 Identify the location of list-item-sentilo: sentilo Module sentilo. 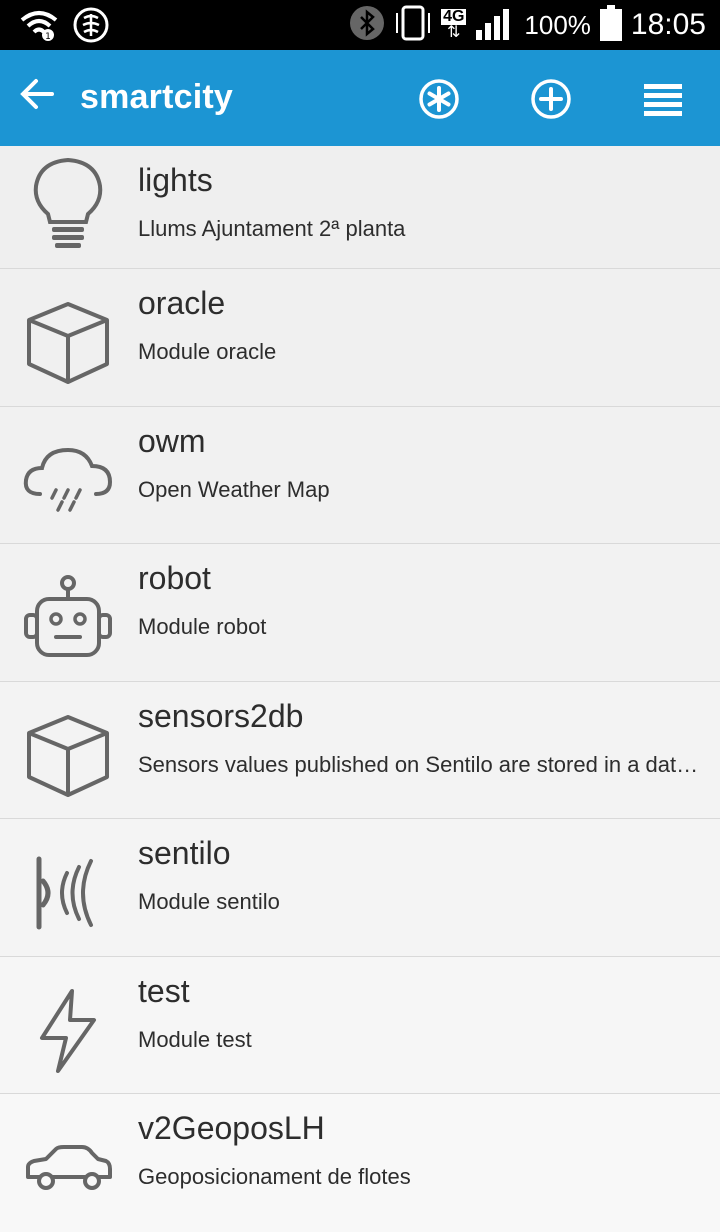
(360, 888).